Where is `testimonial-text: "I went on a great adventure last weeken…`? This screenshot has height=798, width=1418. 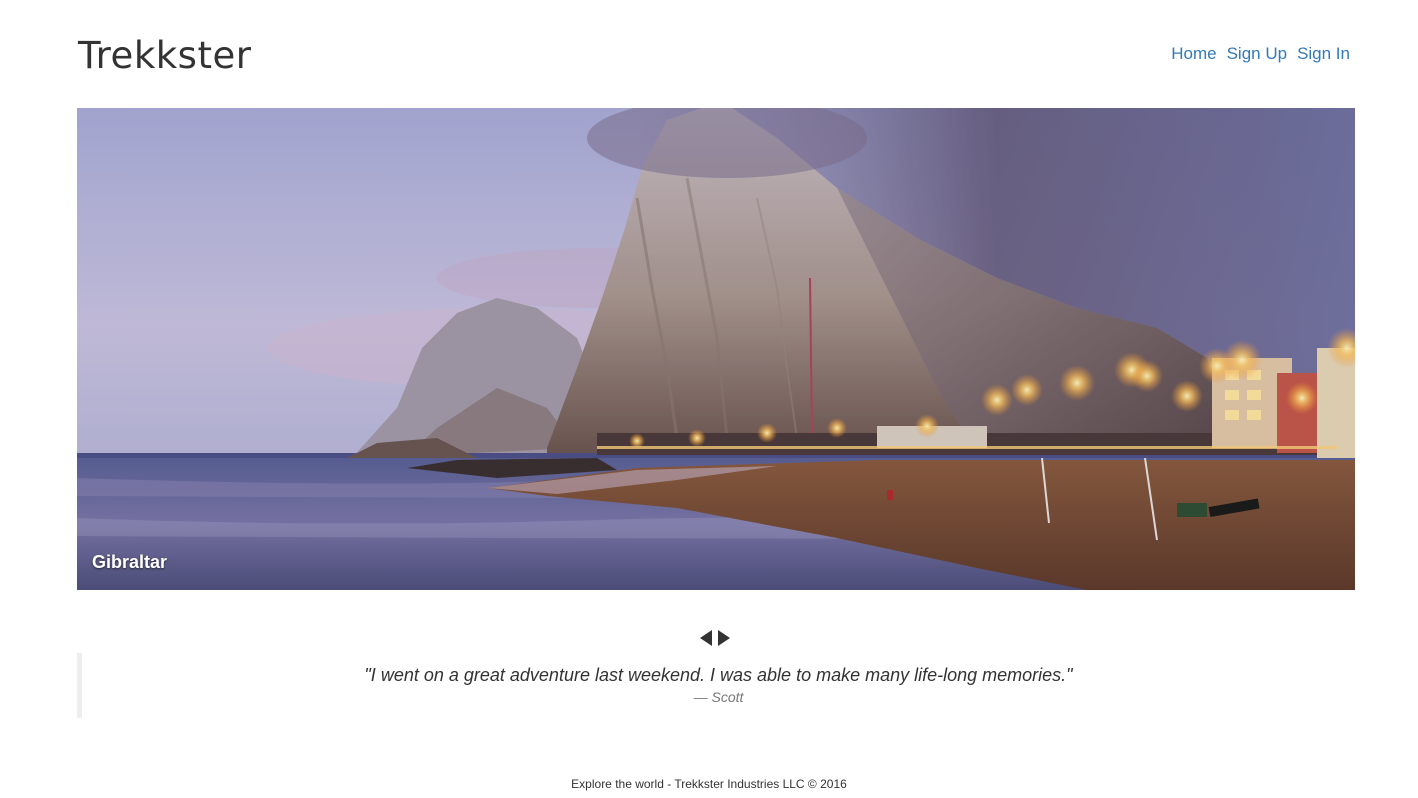 testimonial-text: "I went on a great adventure last weeken… is located at coordinates (718, 675).